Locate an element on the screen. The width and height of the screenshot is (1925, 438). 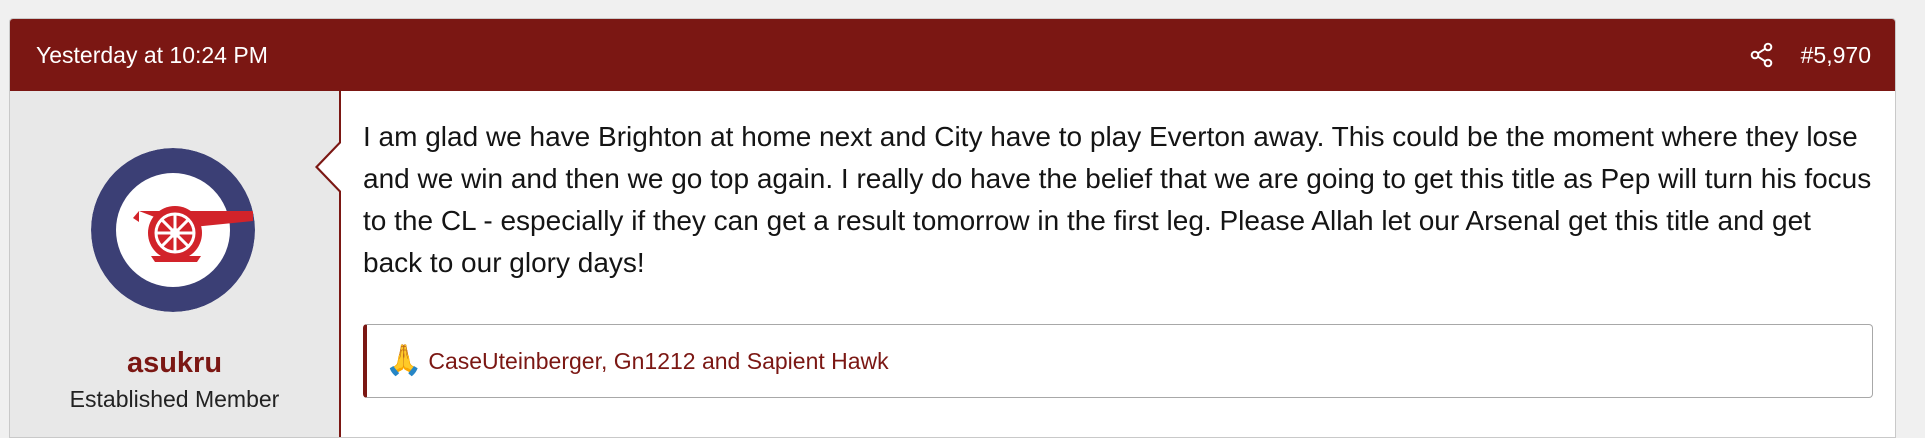
user-info-panel: asukru Established Member is located at coordinates (175, 264).